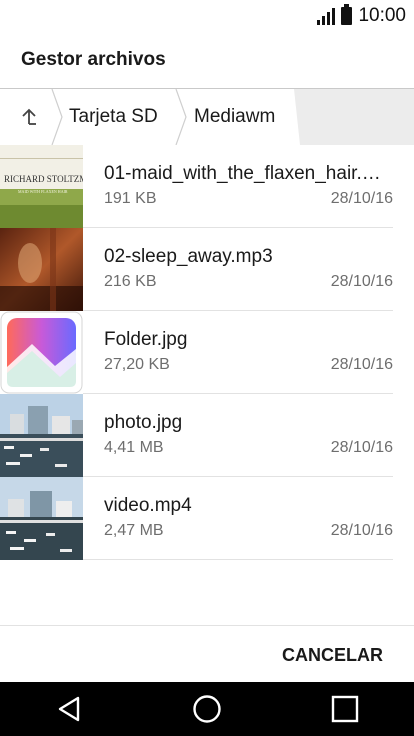 The image size is (414, 736). Describe the element at coordinates (41, 435) in the screenshot. I see `harbor-photo-thumbnail` at that location.